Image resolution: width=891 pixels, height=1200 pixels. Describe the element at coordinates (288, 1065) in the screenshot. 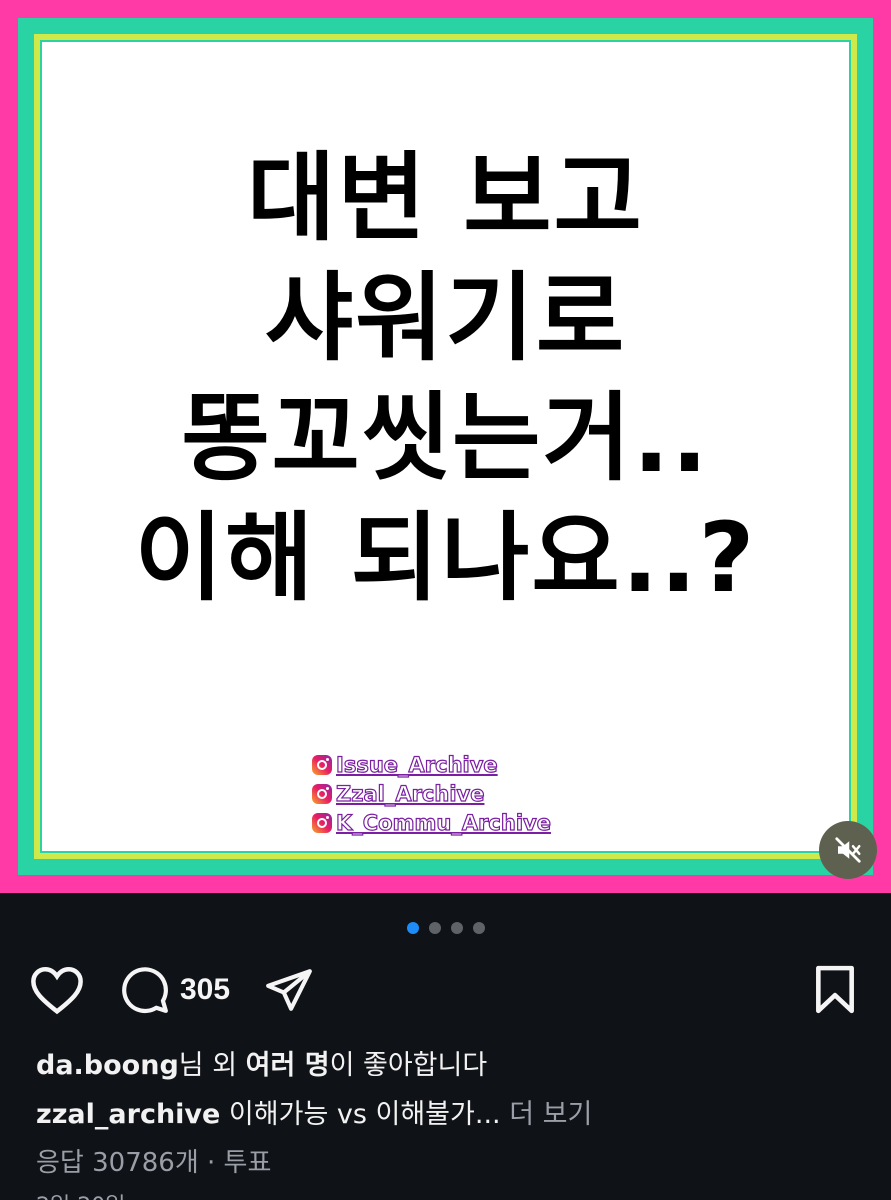

I see `likes-others: 여러 명` at that location.